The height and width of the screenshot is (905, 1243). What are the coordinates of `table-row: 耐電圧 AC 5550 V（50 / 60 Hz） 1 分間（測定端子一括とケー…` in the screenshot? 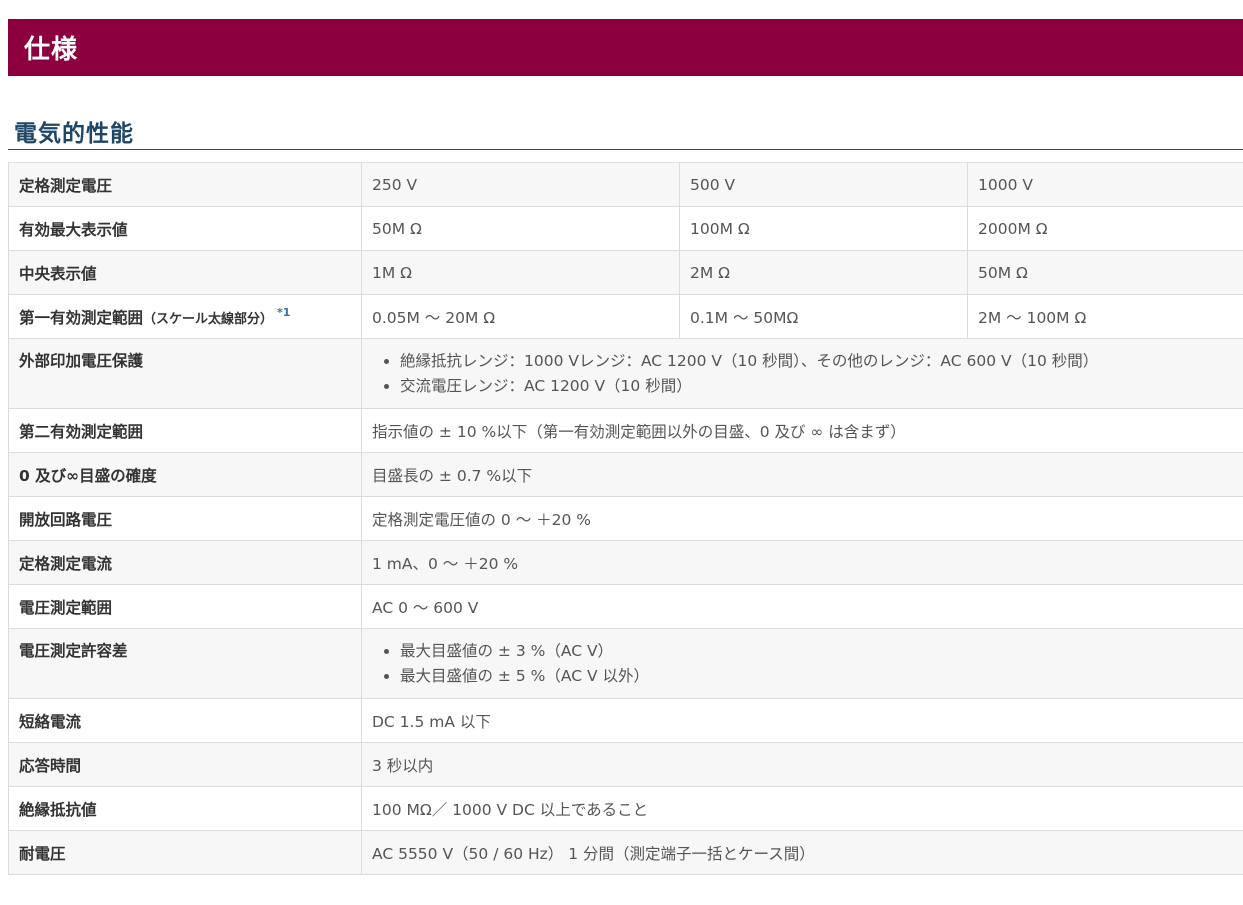 It's located at (625, 852).